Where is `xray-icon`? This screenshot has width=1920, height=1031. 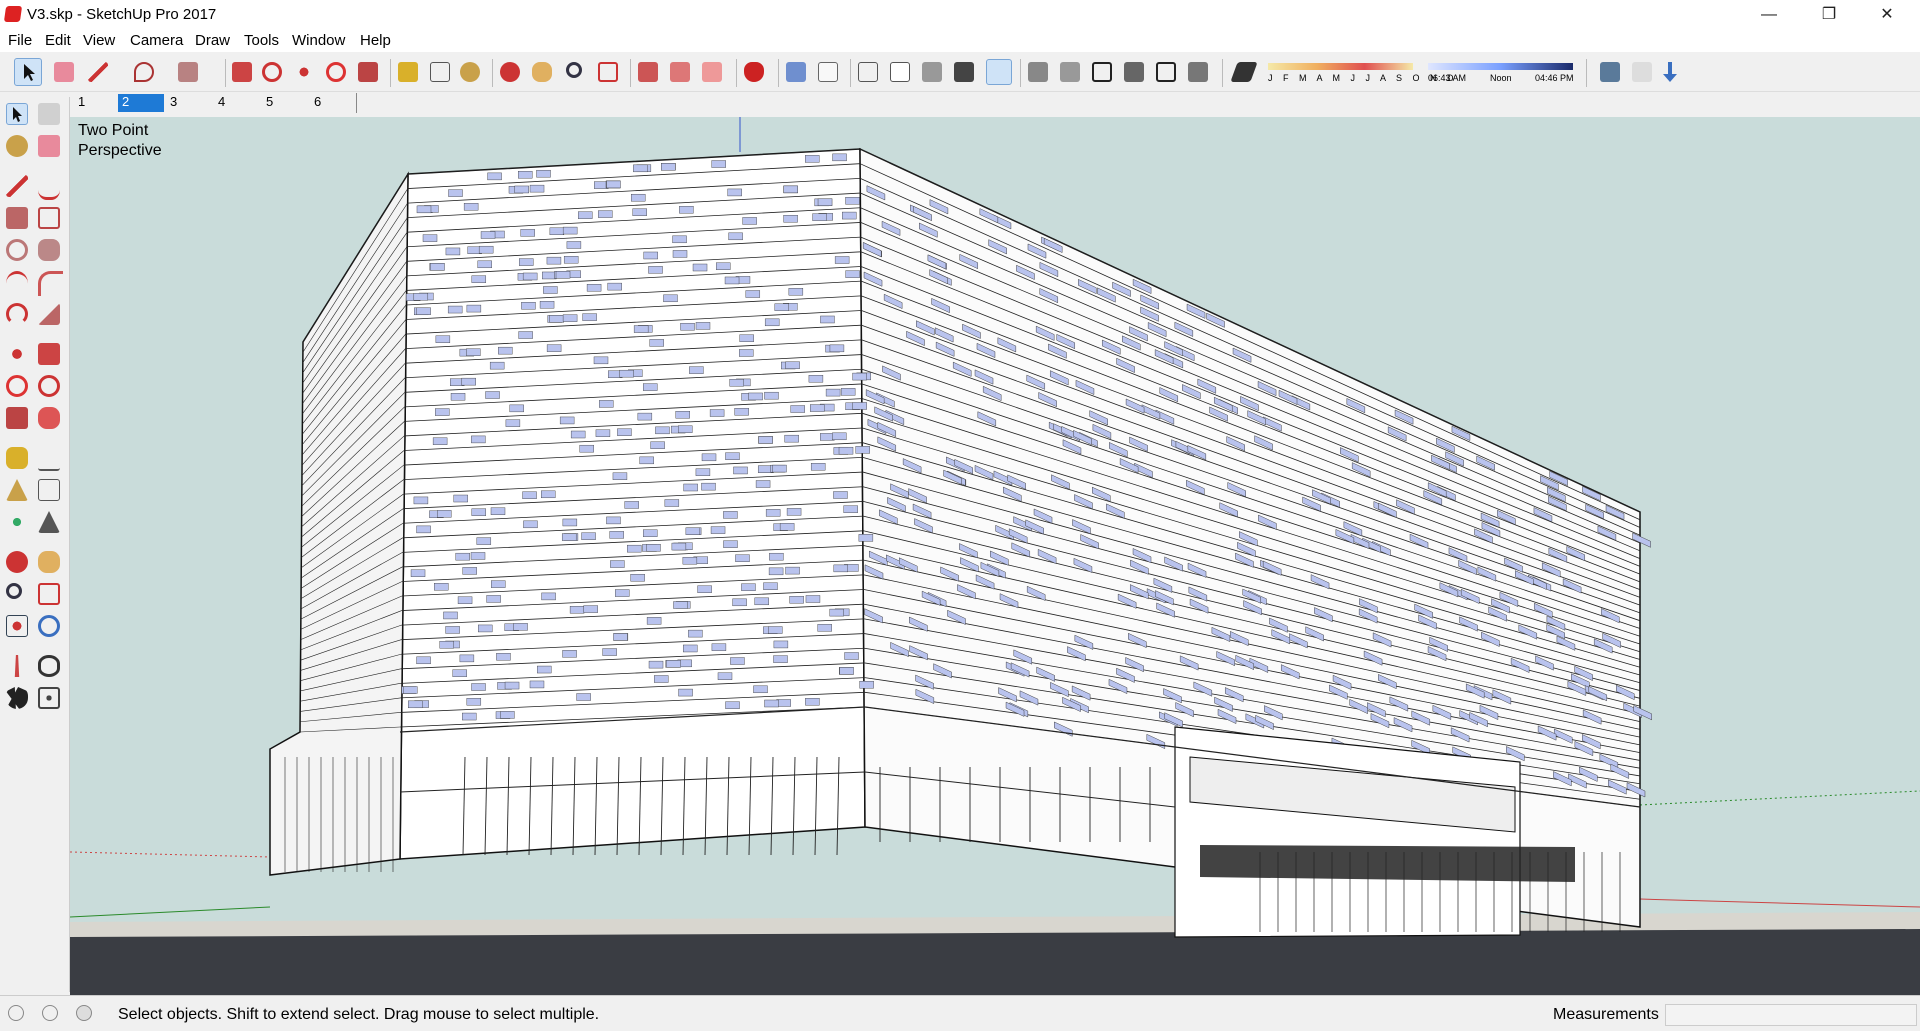 xray-icon is located at coordinates (796, 72).